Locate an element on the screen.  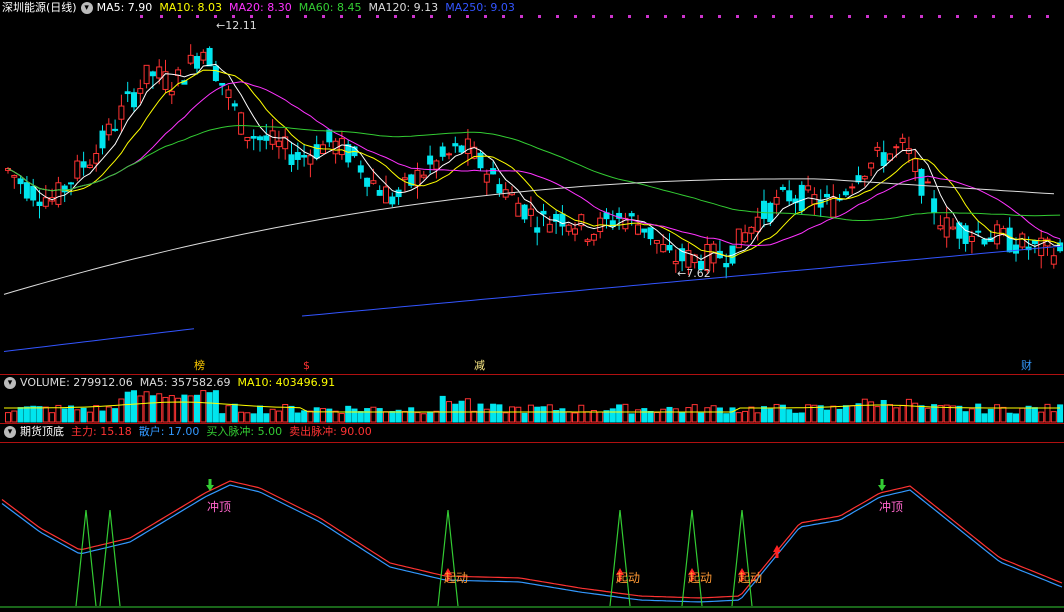
volume-legend-item-1: MA5: 357582.69 is located at coordinates (185, 382).